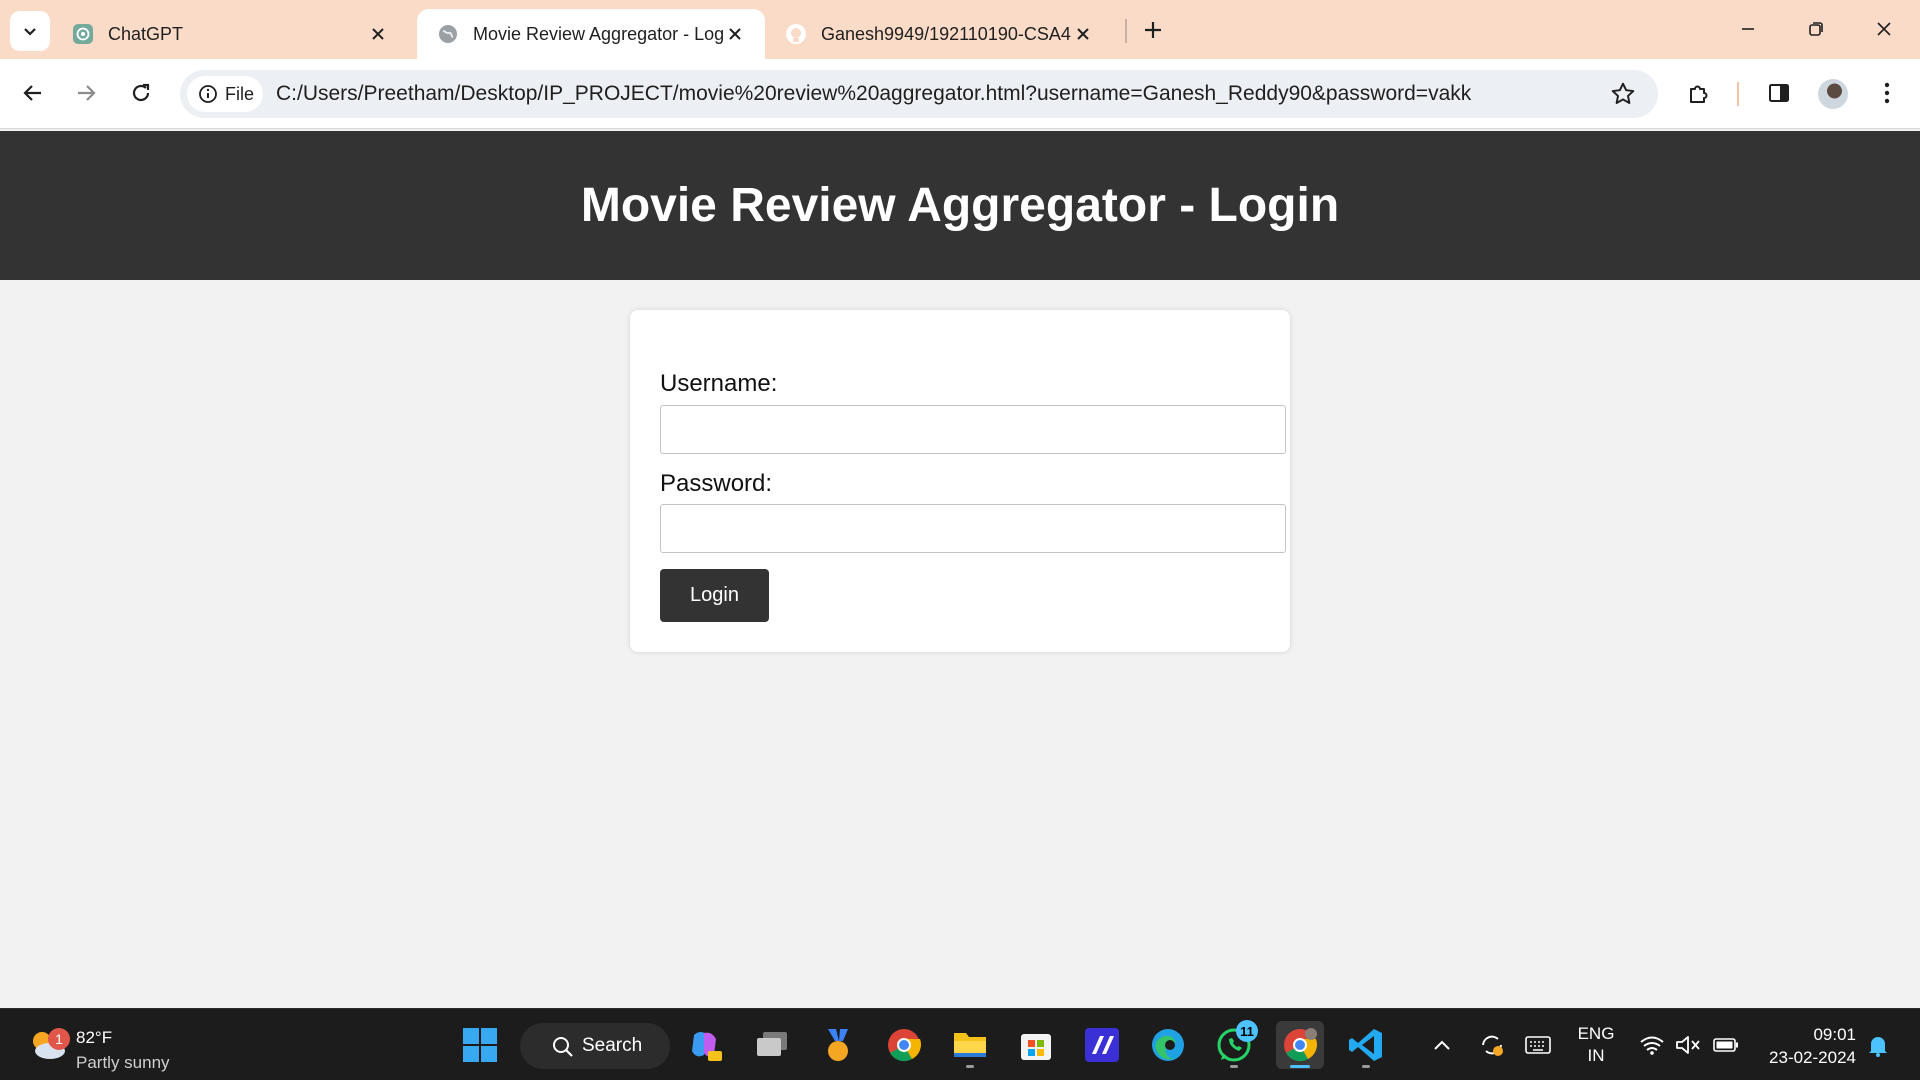 Image resolution: width=1920 pixels, height=1080 pixels. I want to click on extensions-button, so click(1699, 93).